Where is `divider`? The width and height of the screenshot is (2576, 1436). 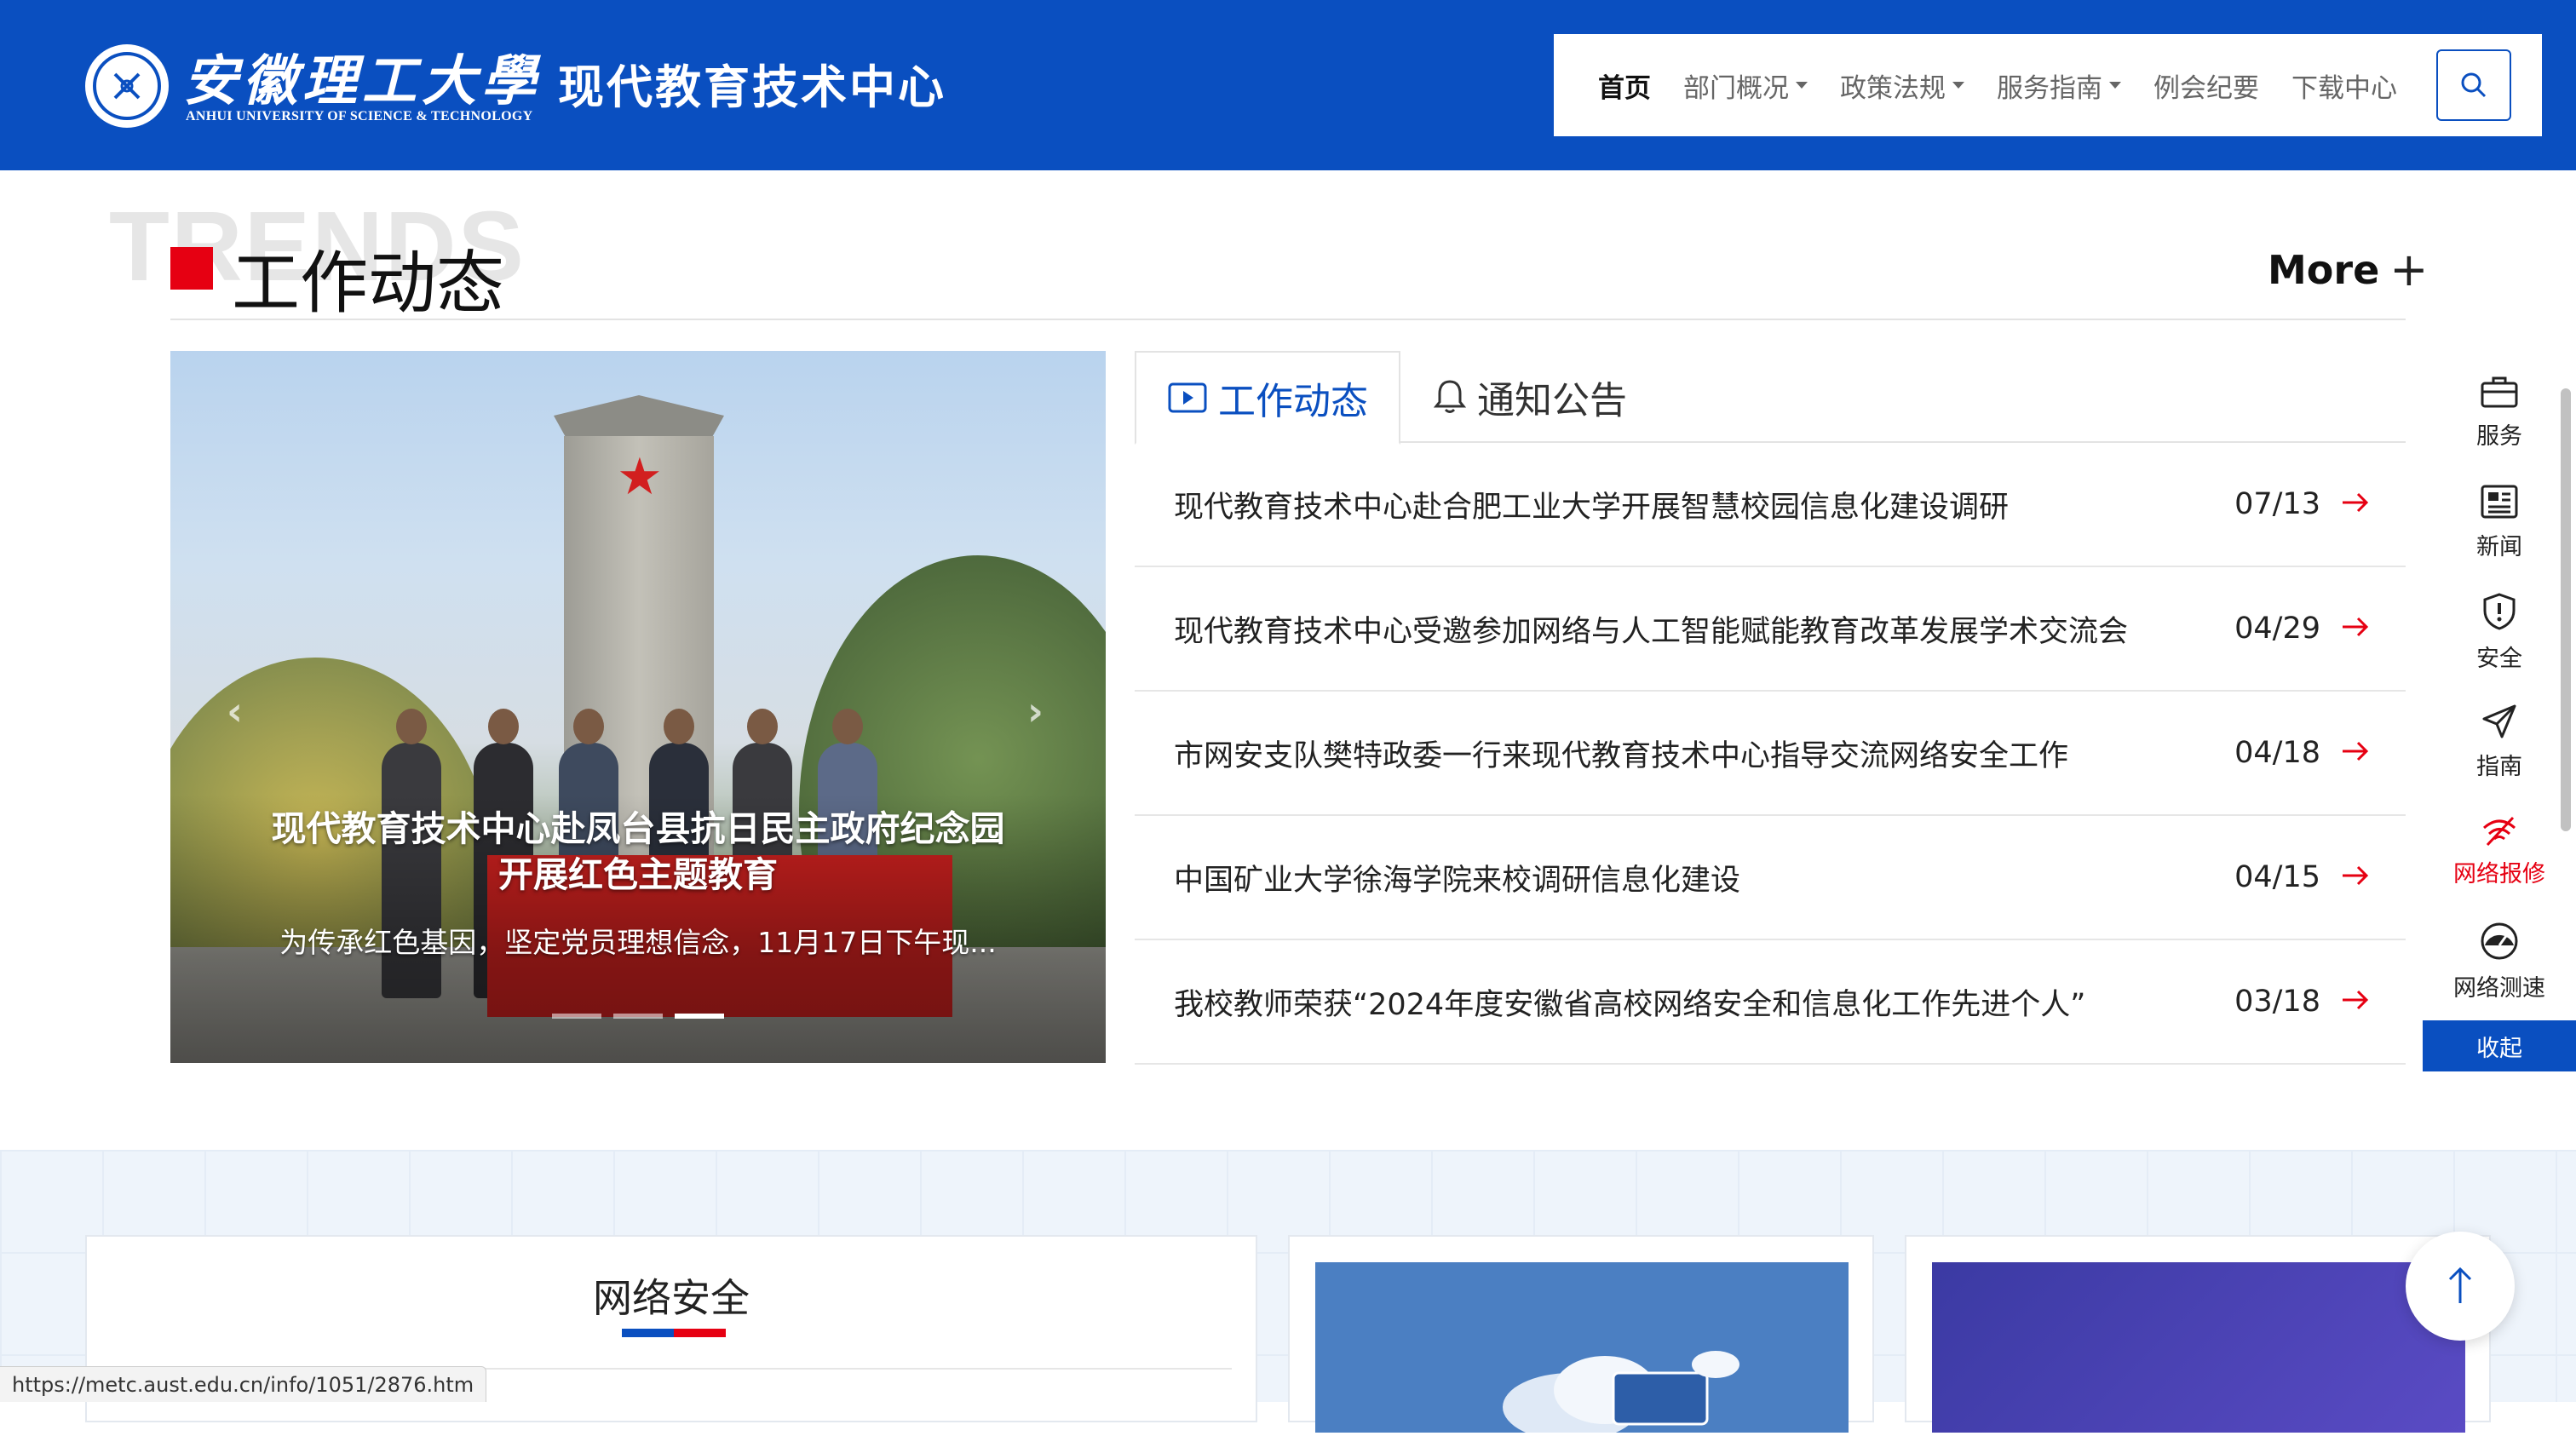
divider is located at coordinates (1288, 320).